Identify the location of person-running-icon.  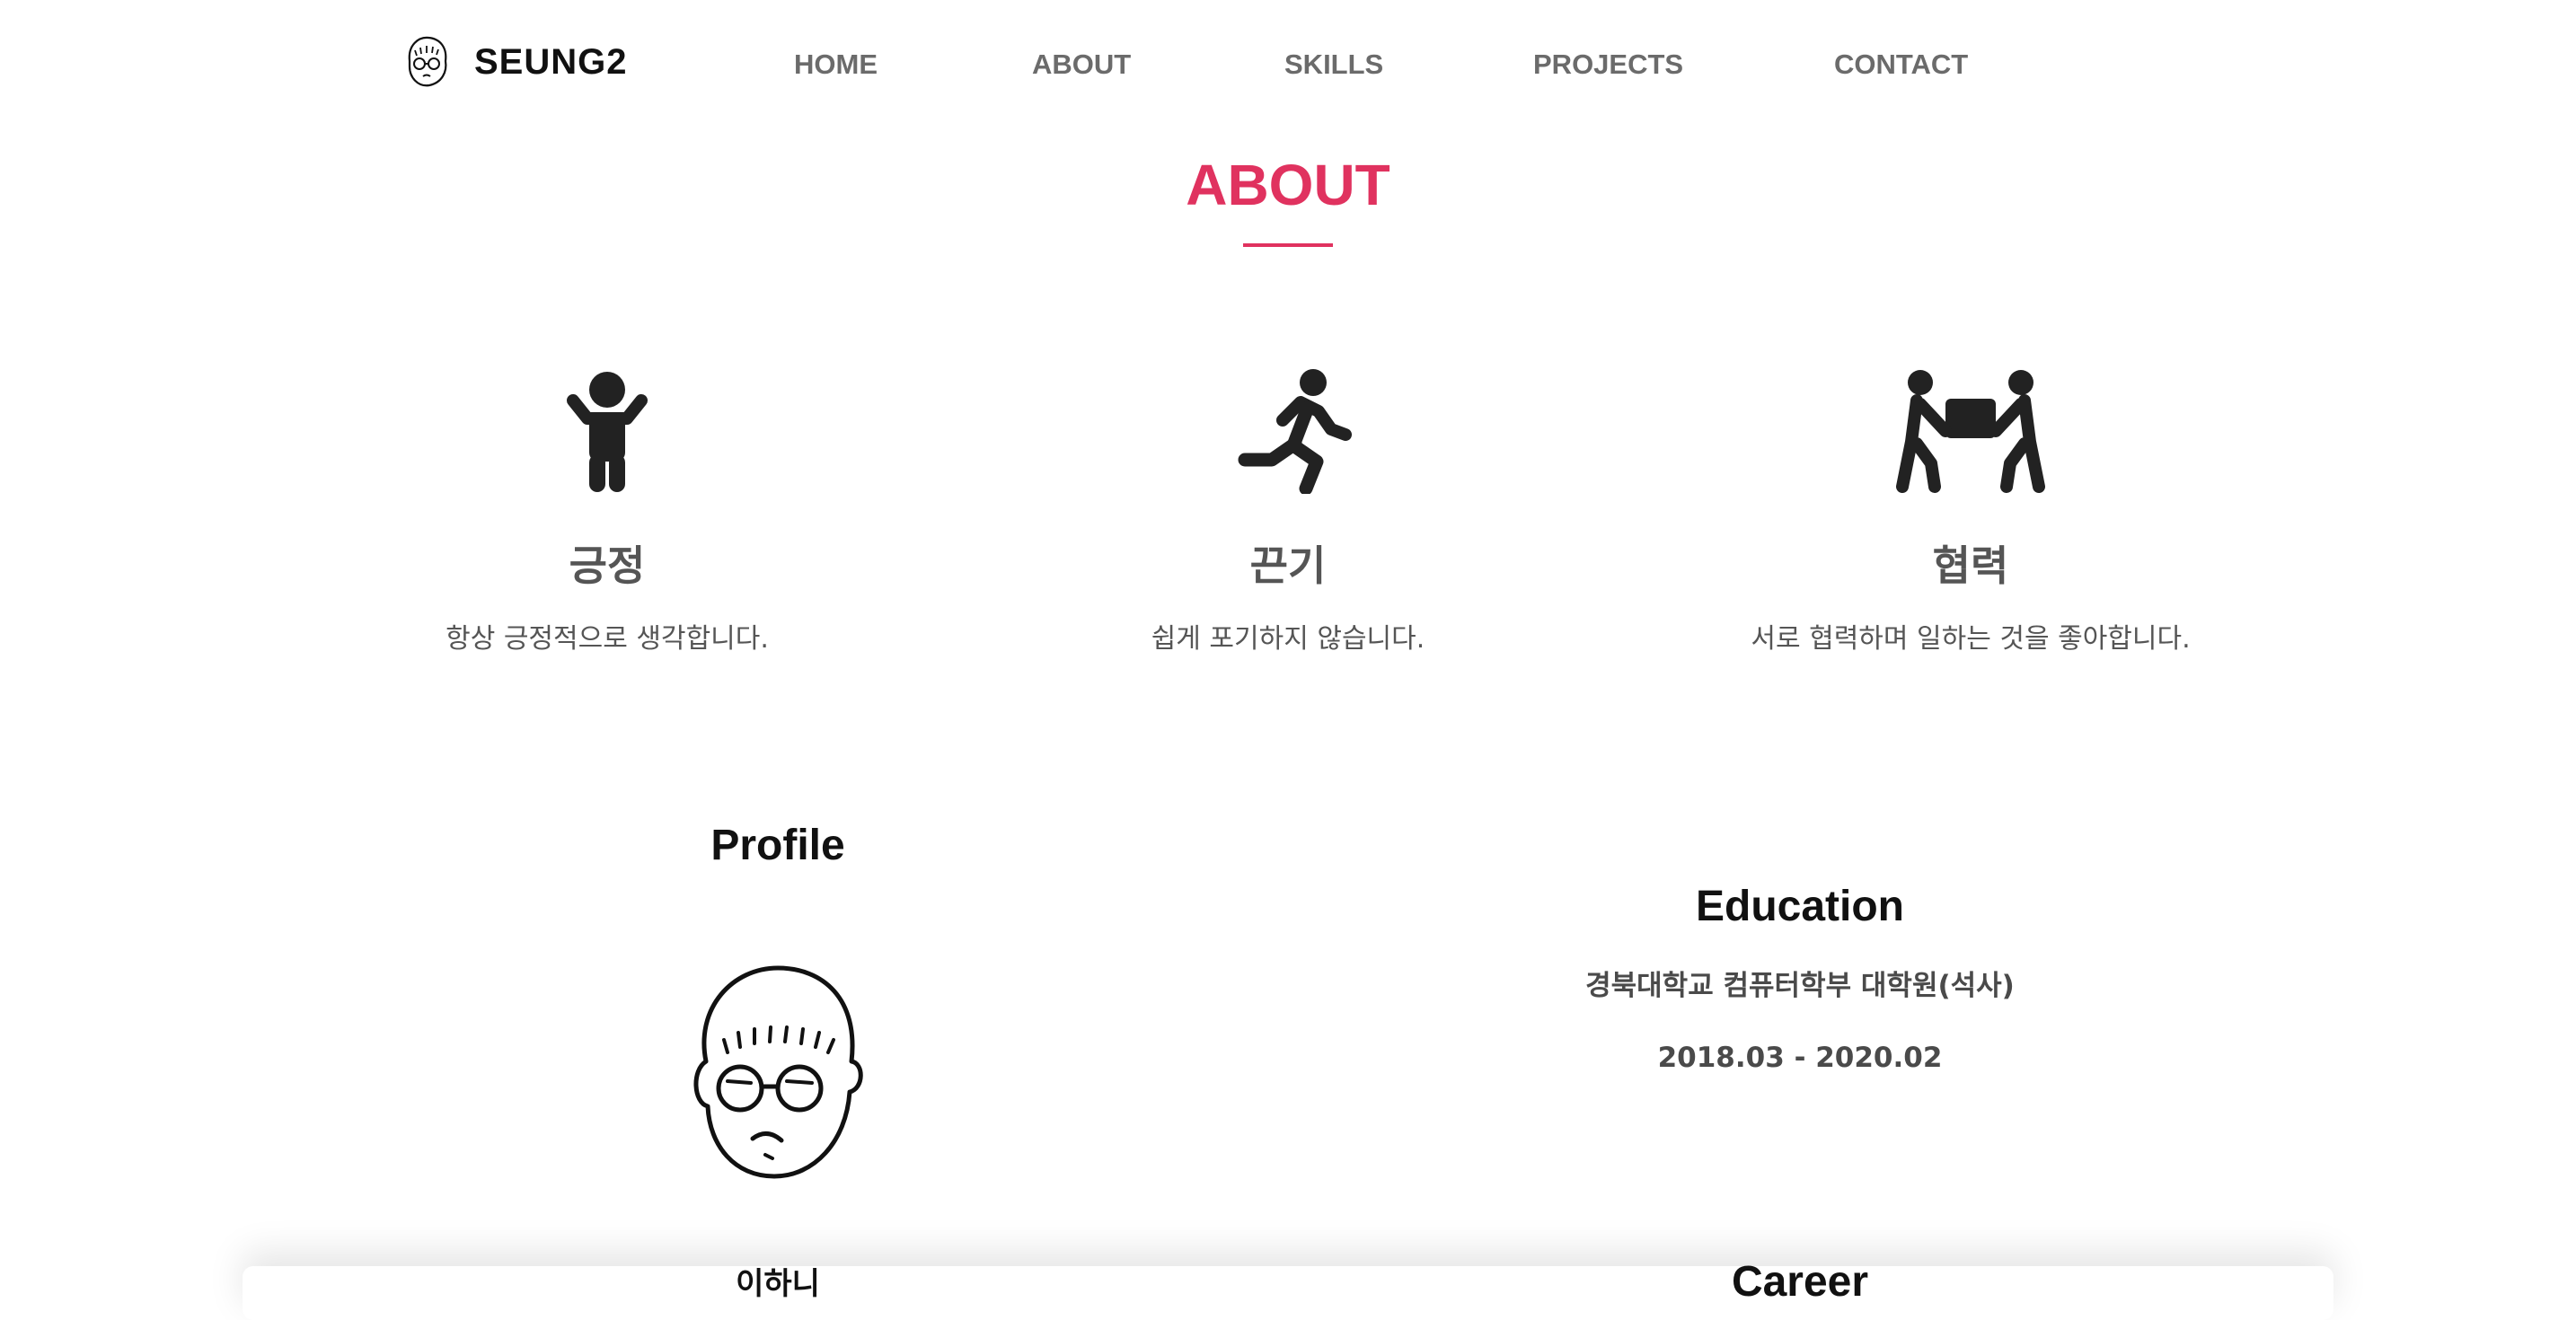
(1295, 431).